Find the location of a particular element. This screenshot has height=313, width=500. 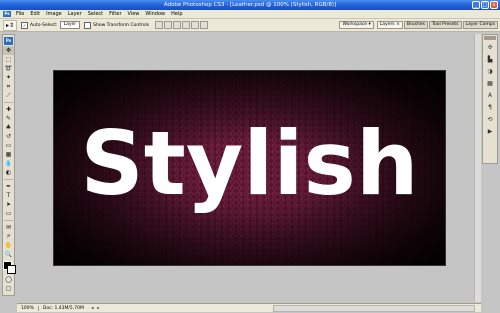

tab-brushes: Brushes is located at coordinates (415, 25).